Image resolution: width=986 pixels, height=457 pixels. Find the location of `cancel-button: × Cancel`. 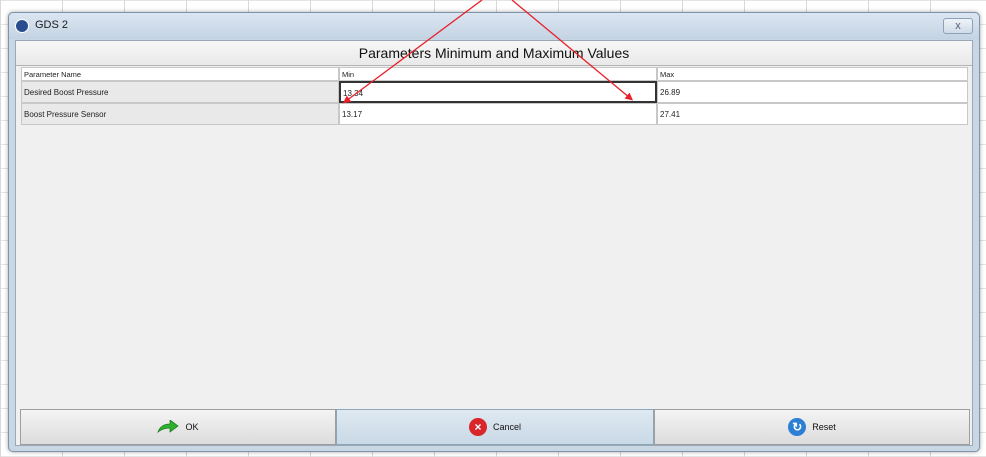

cancel-button: × Cancel is located at coordinates (495, 427).